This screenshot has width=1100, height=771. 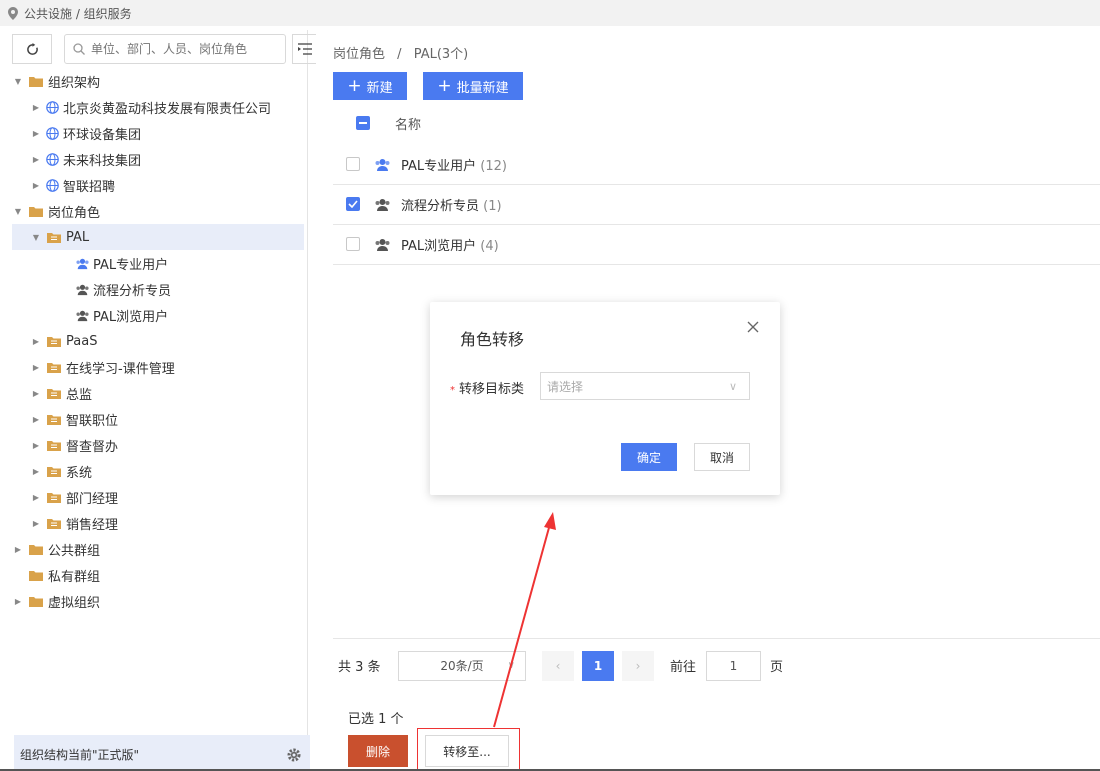 I want to click on tree-node-label: 虚拟组织, so click(x=74, y=603).